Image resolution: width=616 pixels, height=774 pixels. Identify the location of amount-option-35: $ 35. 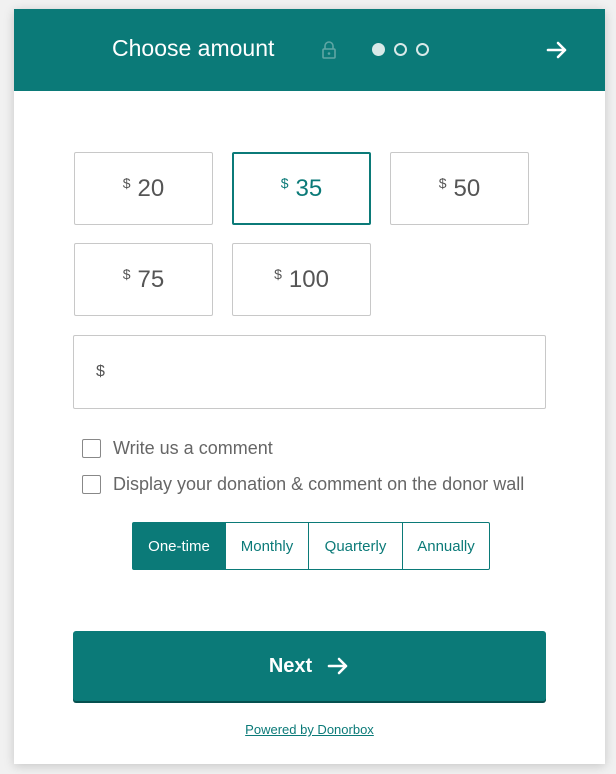
(301, 188).